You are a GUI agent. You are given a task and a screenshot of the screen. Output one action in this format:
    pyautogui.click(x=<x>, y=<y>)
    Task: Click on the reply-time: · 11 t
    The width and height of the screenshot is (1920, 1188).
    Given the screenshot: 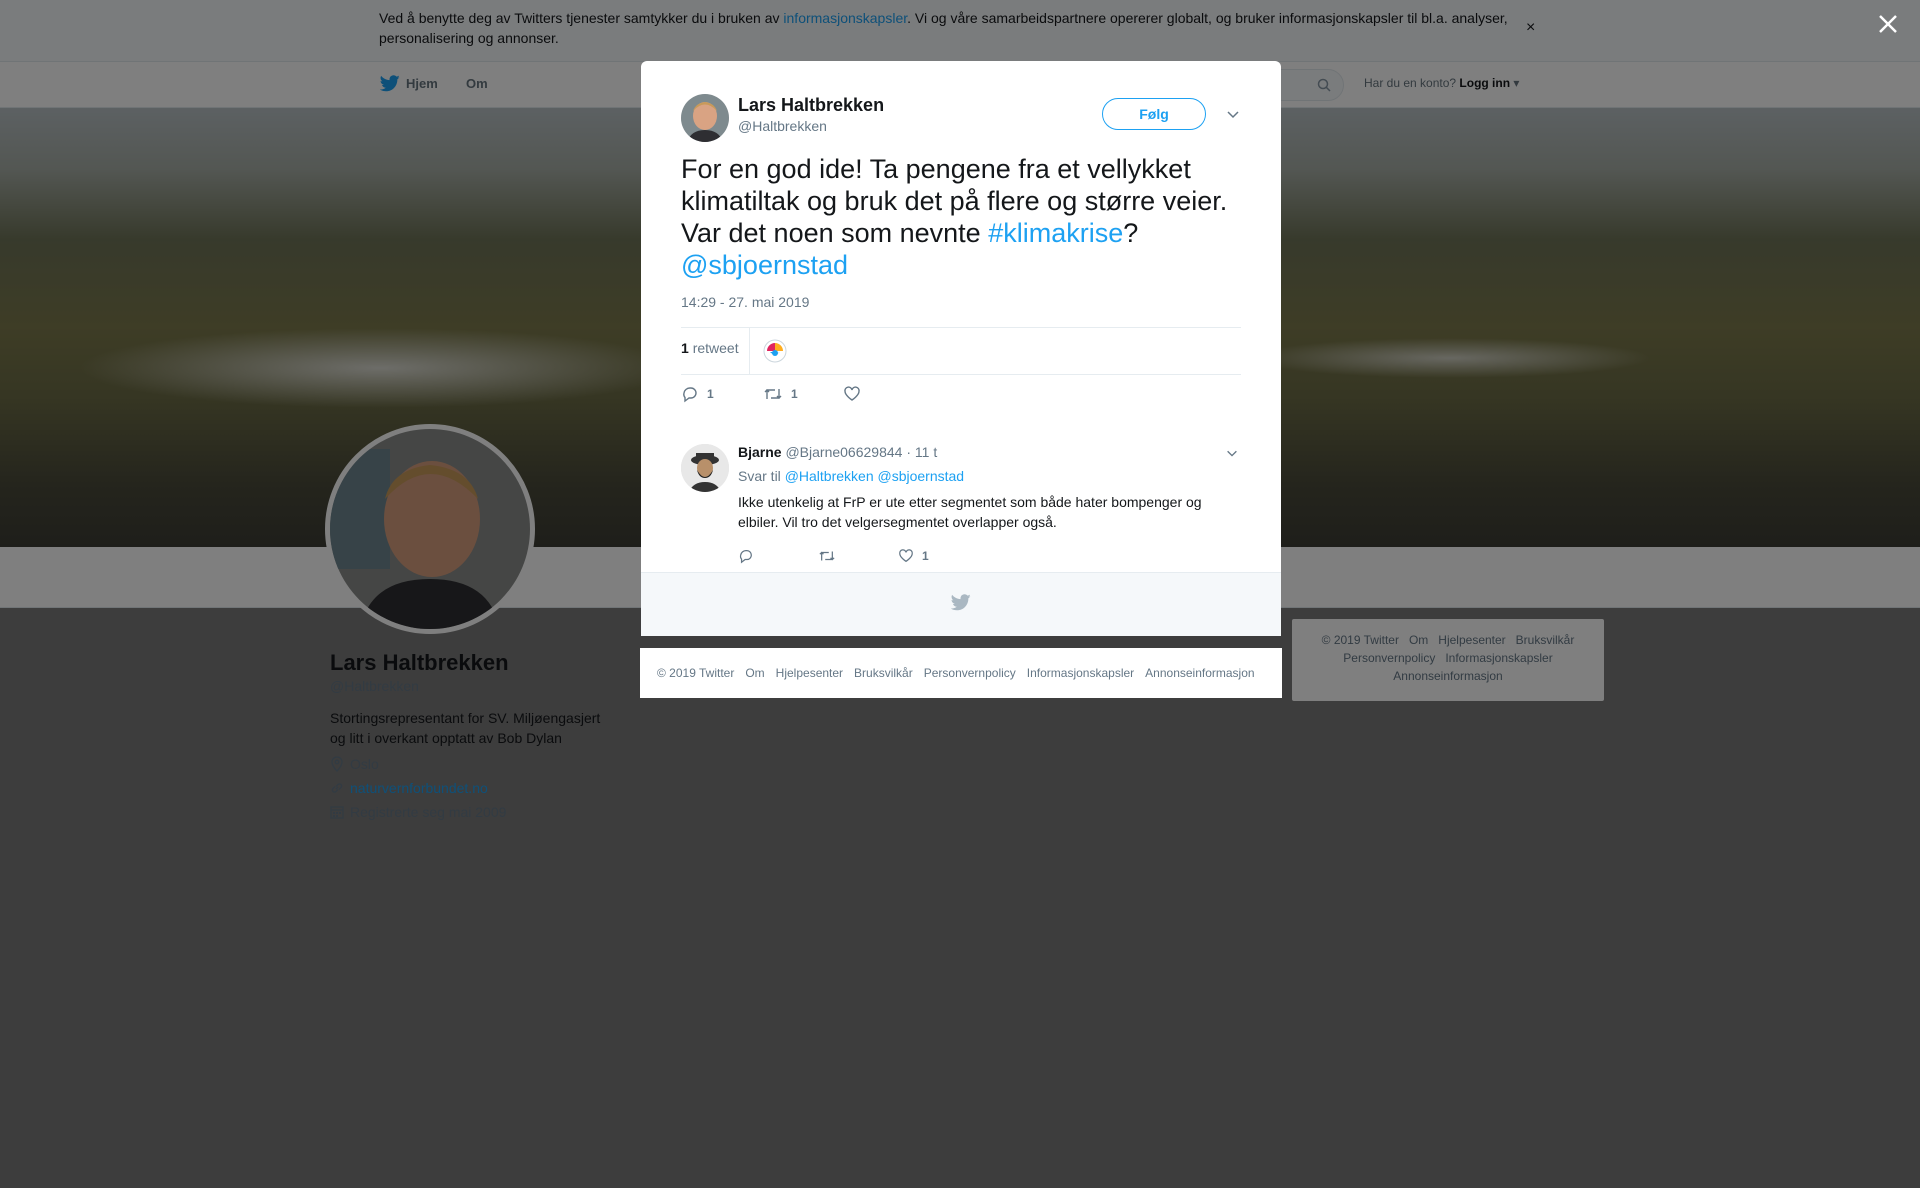 What is the action you would take?
    pyautogui.click(x=921, y=452)
    